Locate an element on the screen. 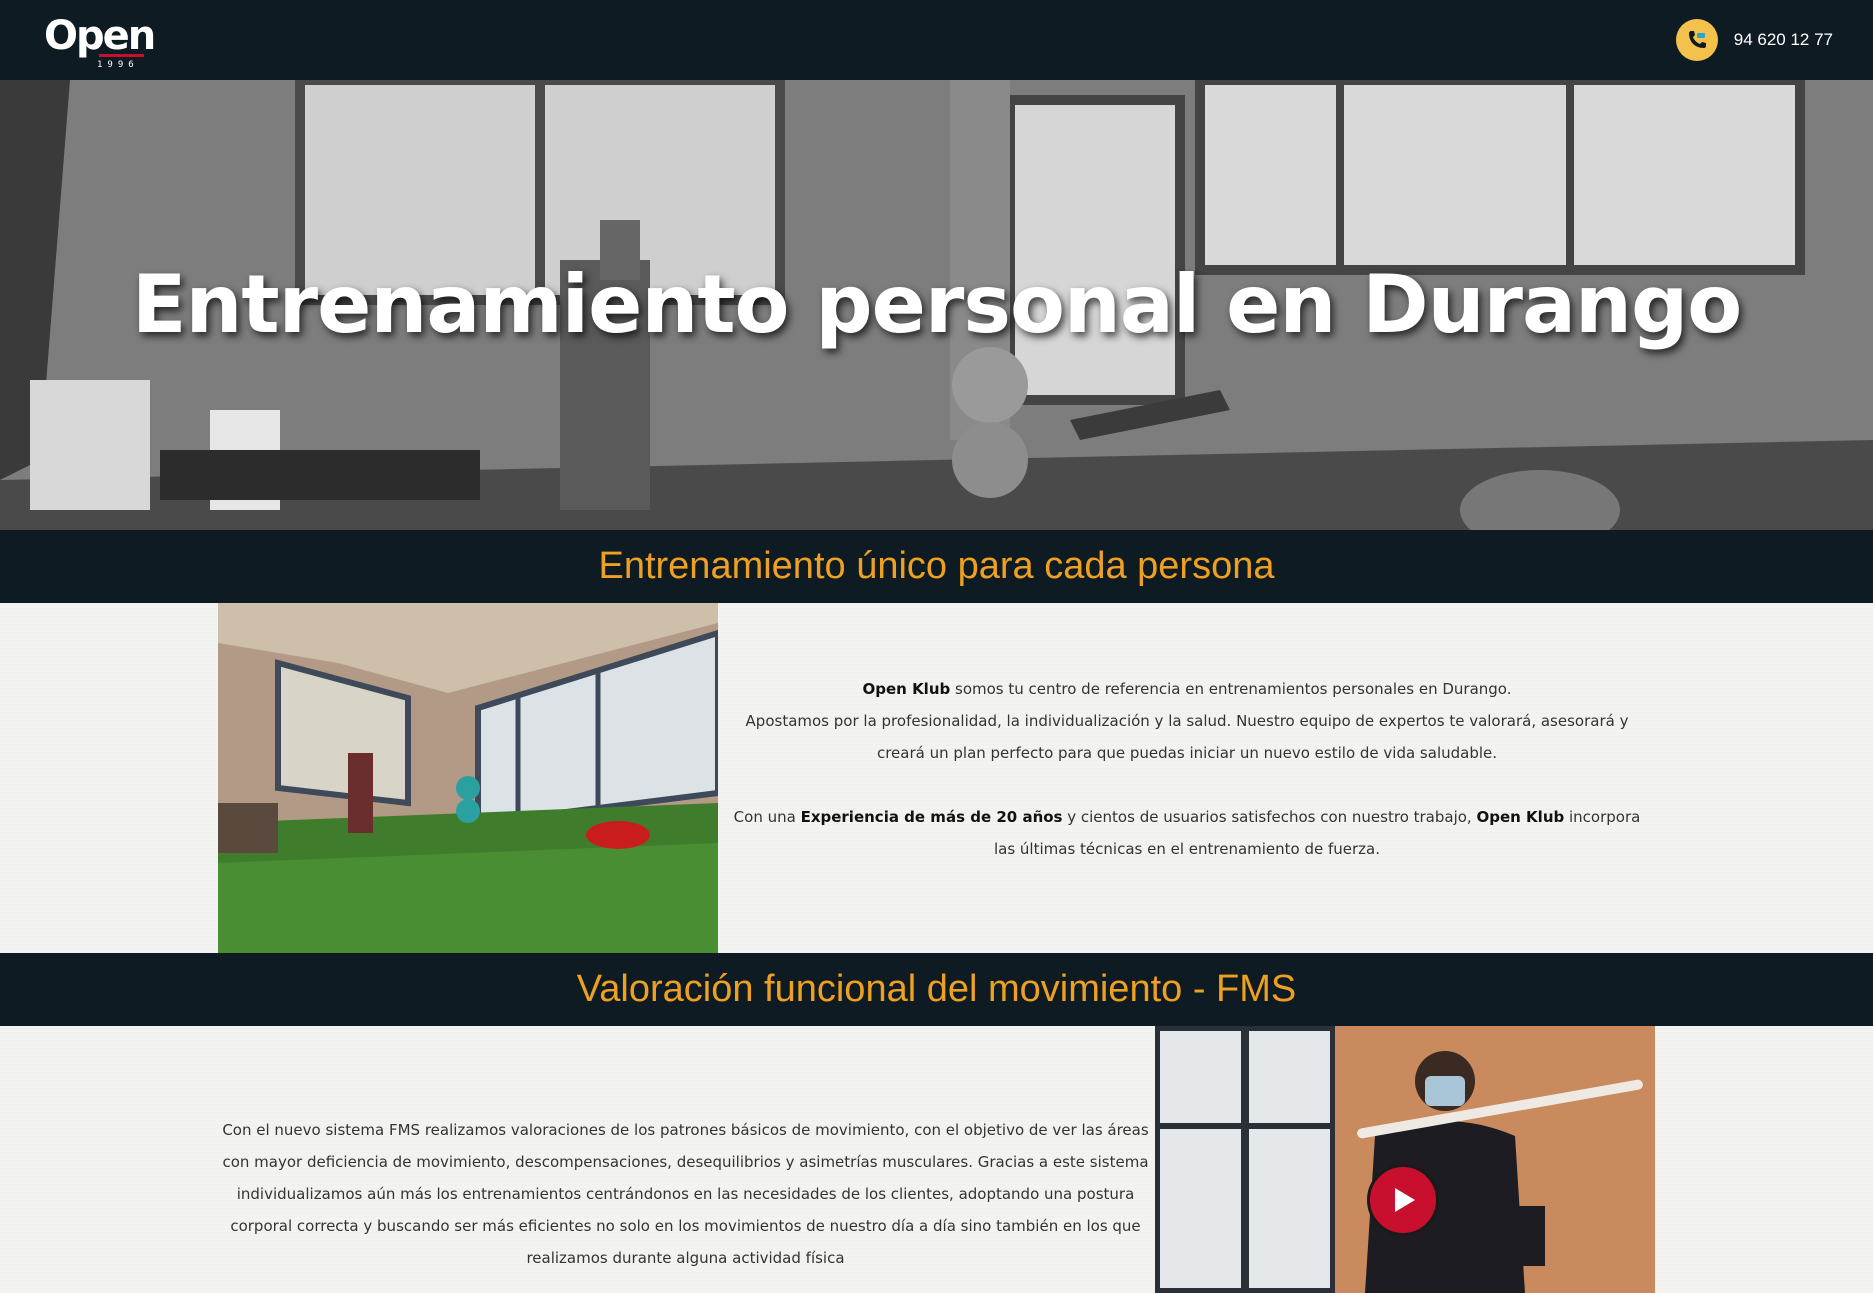 The height and width of the screenshot is (1293, 1873). phone-icon is located at coordinates (1696, 40).